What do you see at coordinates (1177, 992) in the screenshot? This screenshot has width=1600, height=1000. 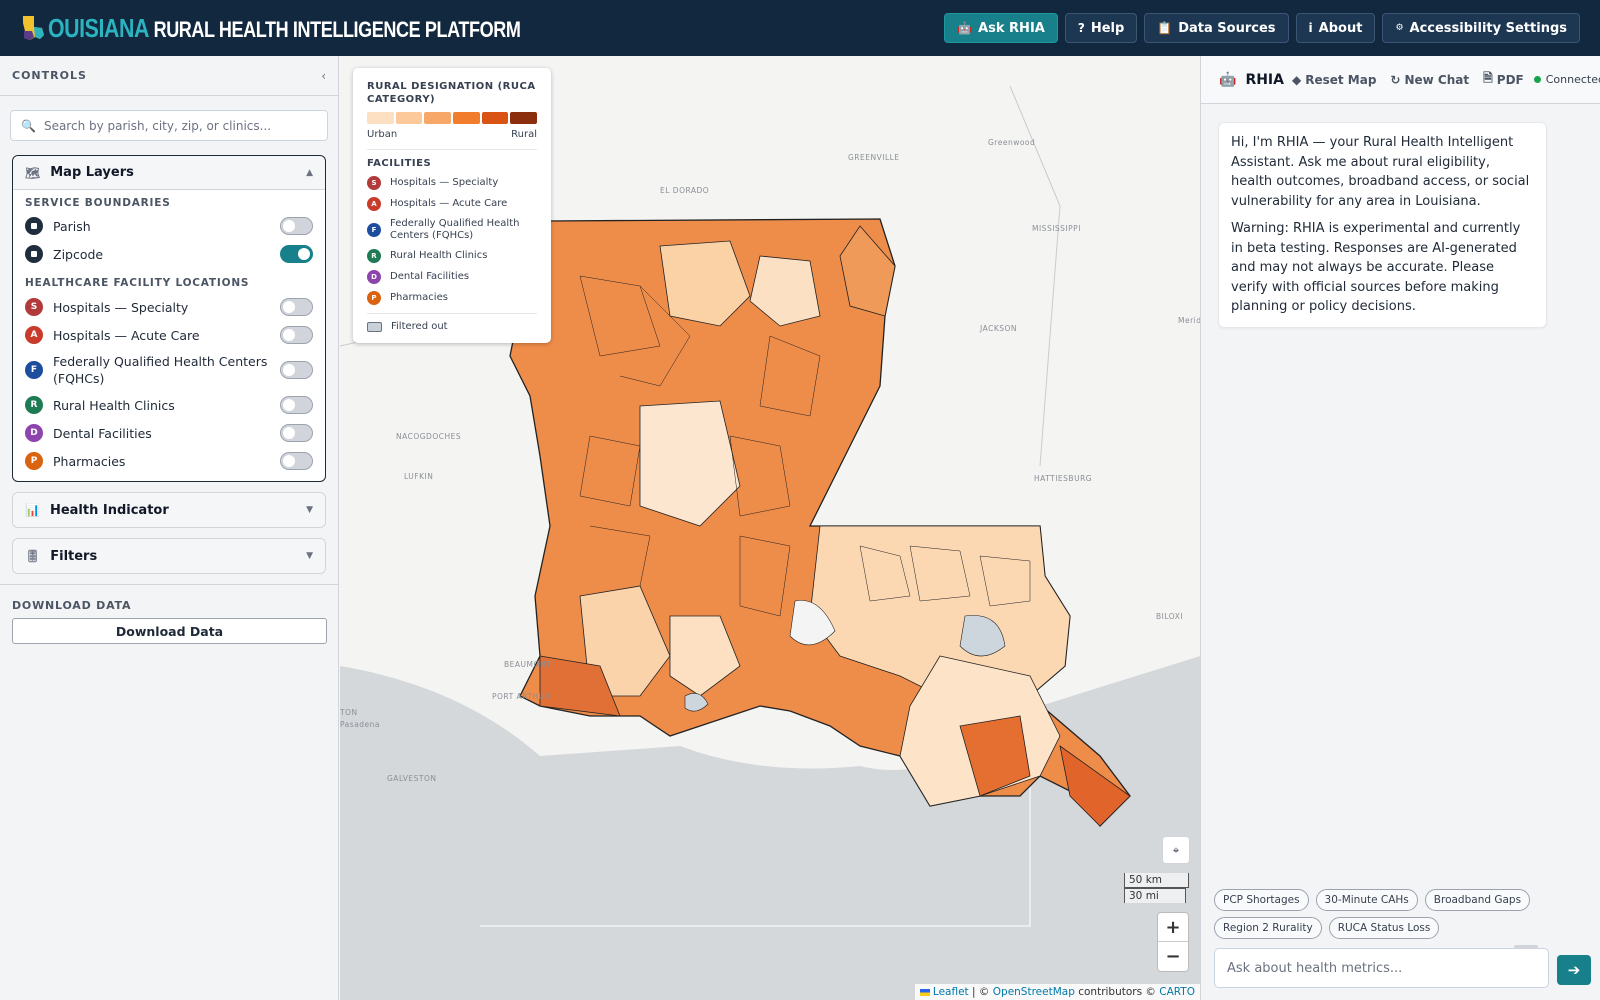 I see `carto-link: CARTO` at bounding box center [1177, 992].